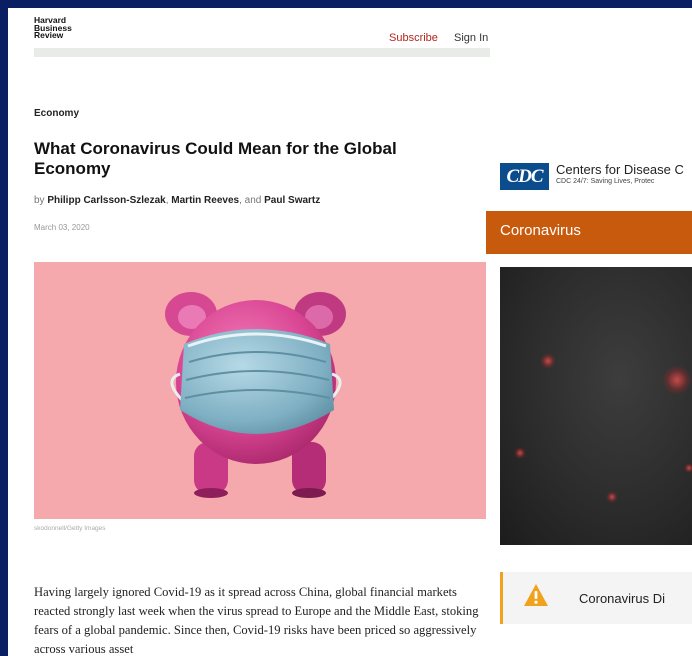  Describe the element at coordinates (471, 38) in the screenshot. I see `sign-in-link: Sign In` at that location.